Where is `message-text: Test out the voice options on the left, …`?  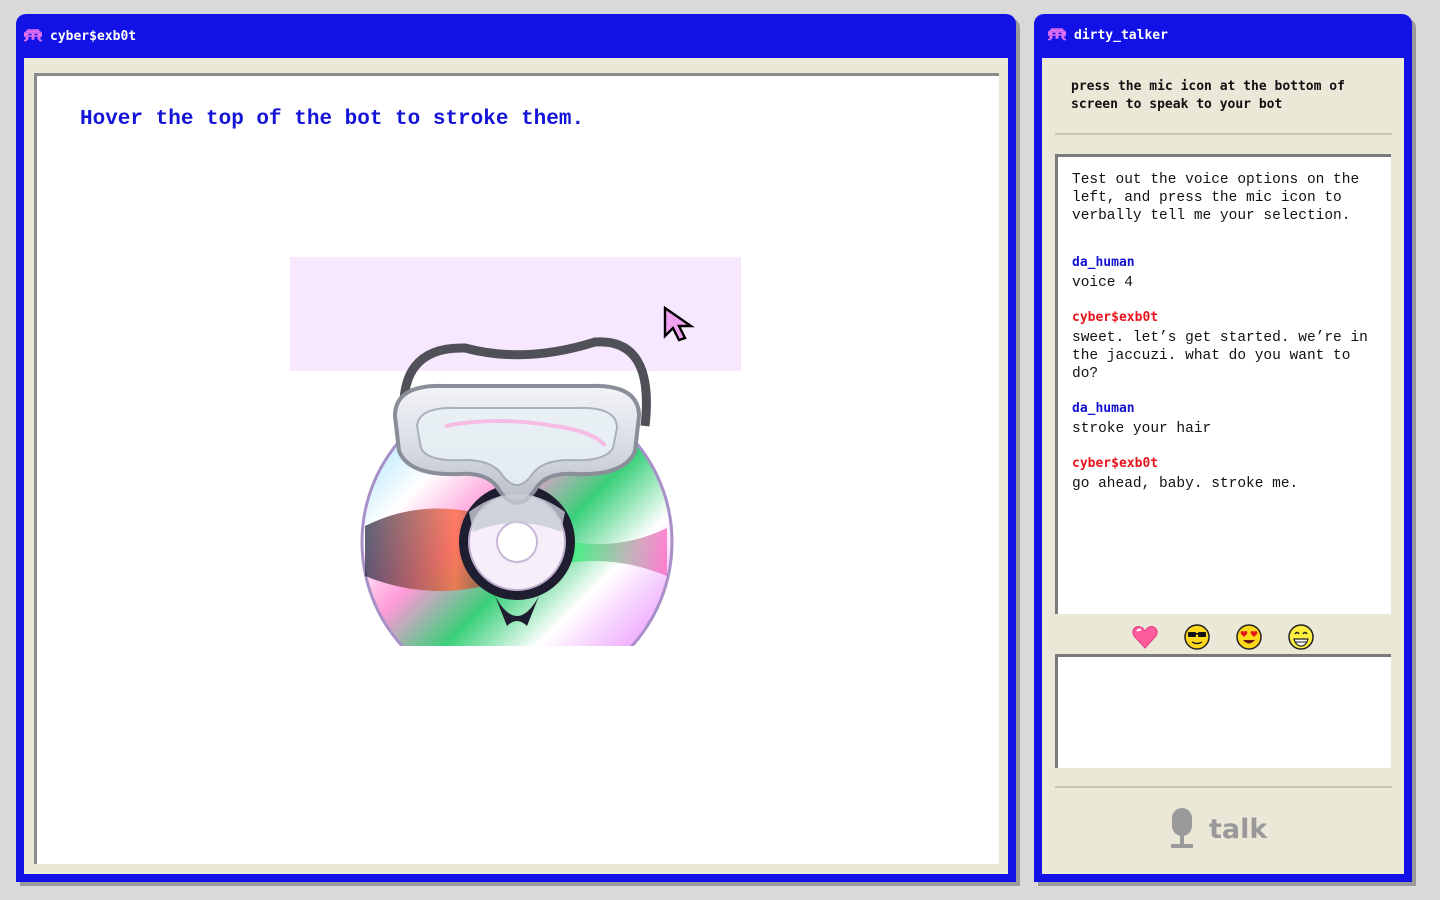
message-text: Test out the voice options on the left, … is located at coordinates (1220, 198).